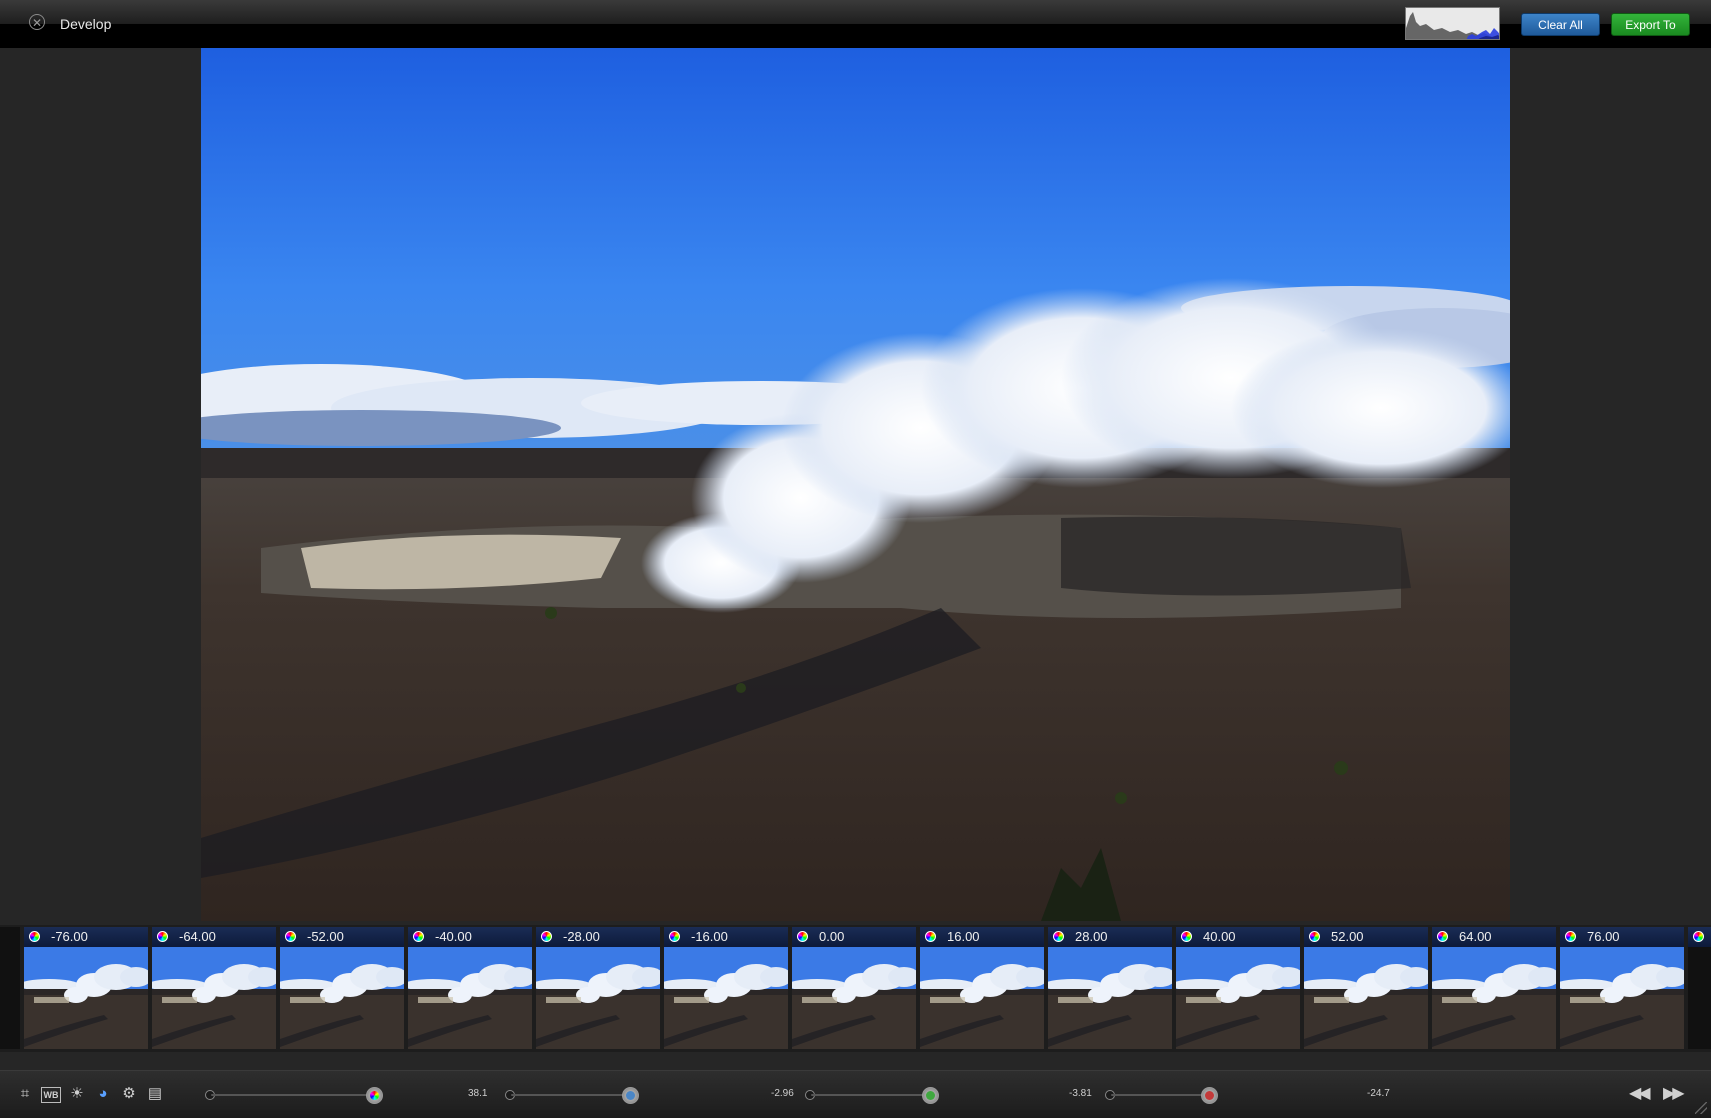  Describe the element at coordinates (325, 936) in the screenshot. I see `thumbnail-value: -52.00` at that location.